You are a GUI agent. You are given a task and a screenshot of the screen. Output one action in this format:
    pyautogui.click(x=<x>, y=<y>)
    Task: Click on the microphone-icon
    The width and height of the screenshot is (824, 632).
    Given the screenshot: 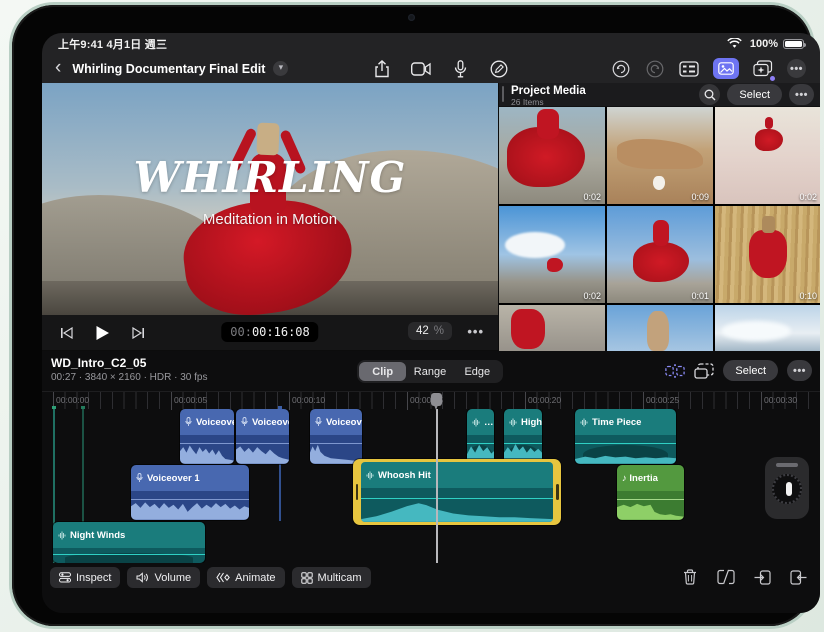 What is the action you would take?
    pyautogui.click(x=460, y=69)
    